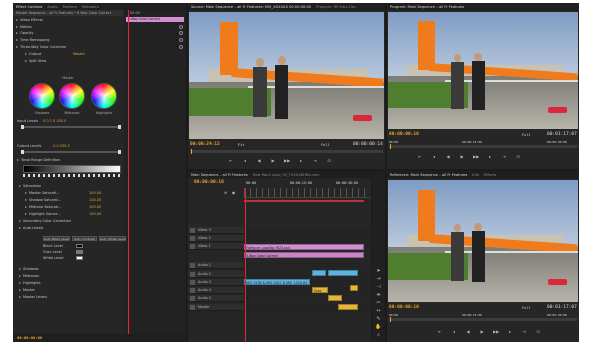  Describe the element at coordinates (335, 298) in the screenshot. I see `audio-clip-a` at that location.